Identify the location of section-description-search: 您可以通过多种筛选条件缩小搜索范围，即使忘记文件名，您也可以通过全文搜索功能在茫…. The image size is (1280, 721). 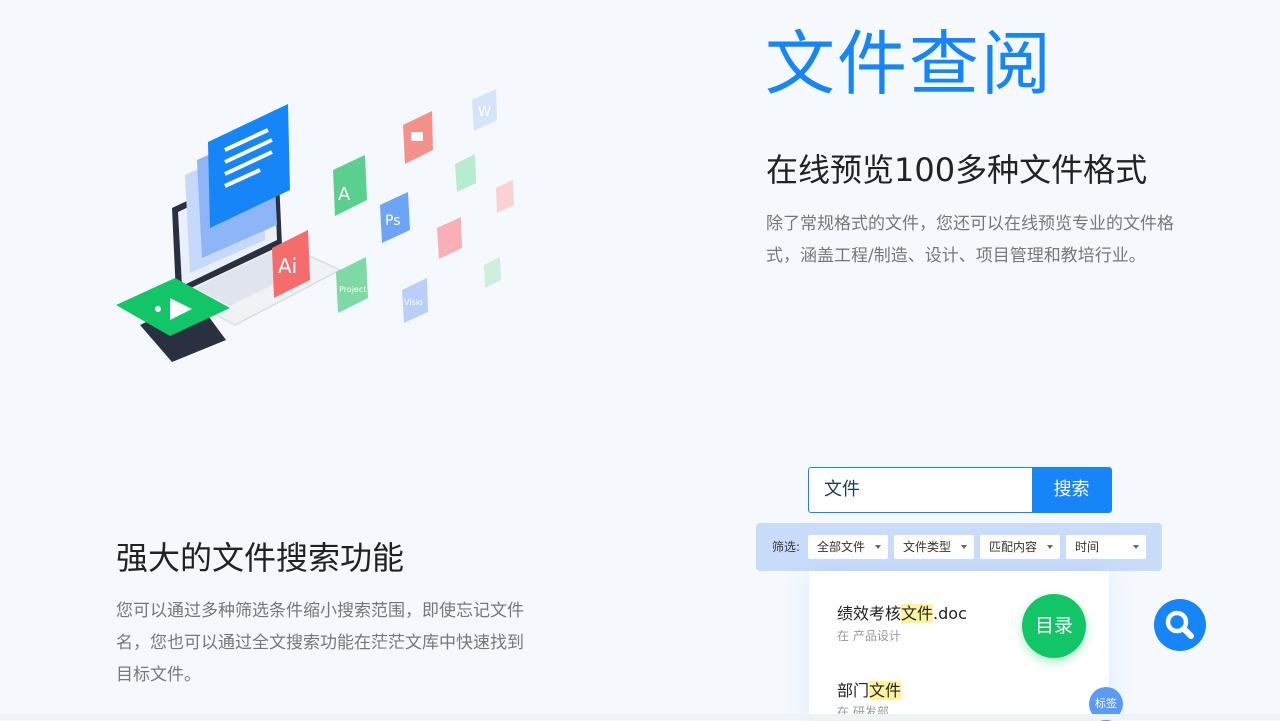
(321, 643).